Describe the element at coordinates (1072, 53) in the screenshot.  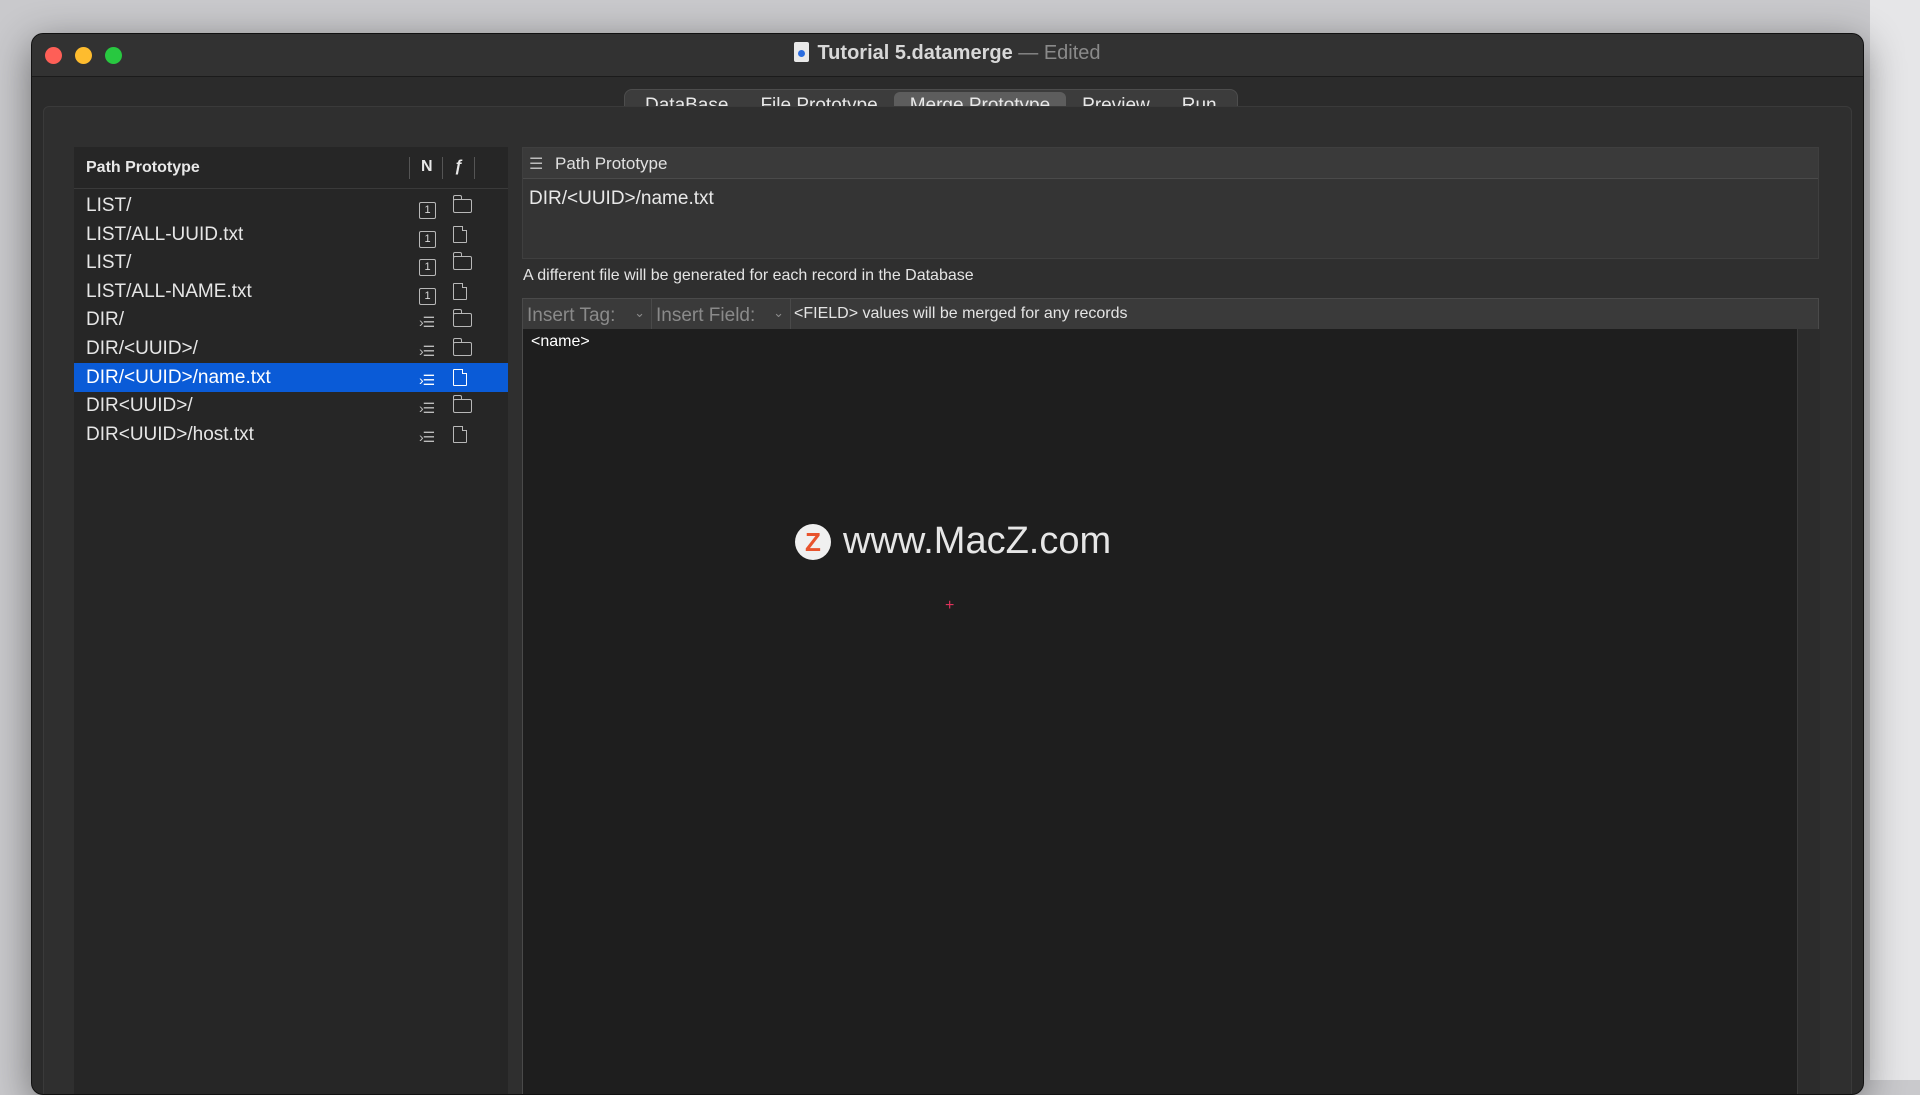
I see `title-edited-state: Edited` at that location.